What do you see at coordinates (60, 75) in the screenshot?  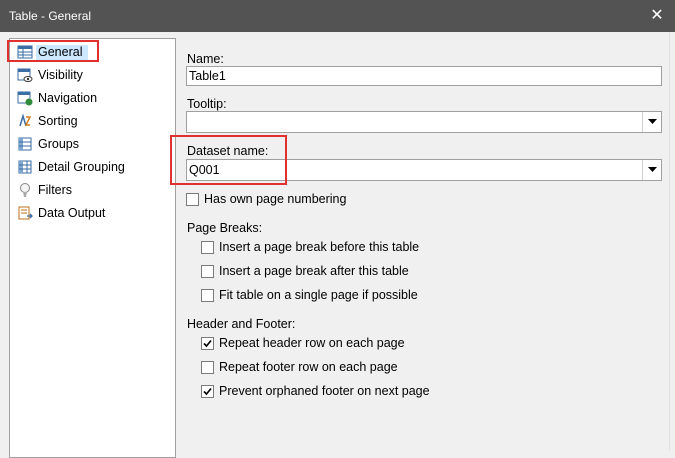 I see `sidebar-item-label: Visibility` at bounding box center [60, 75].